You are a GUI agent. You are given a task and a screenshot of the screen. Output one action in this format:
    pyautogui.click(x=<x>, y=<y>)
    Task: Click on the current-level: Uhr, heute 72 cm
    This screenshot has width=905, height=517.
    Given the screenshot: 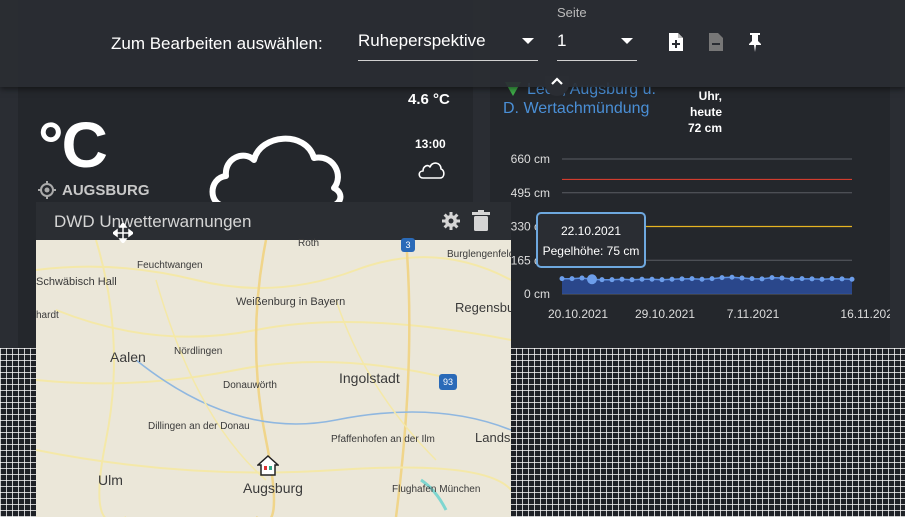 What is the action you would take?
    pyautogui.click(x=701, y=112)
    